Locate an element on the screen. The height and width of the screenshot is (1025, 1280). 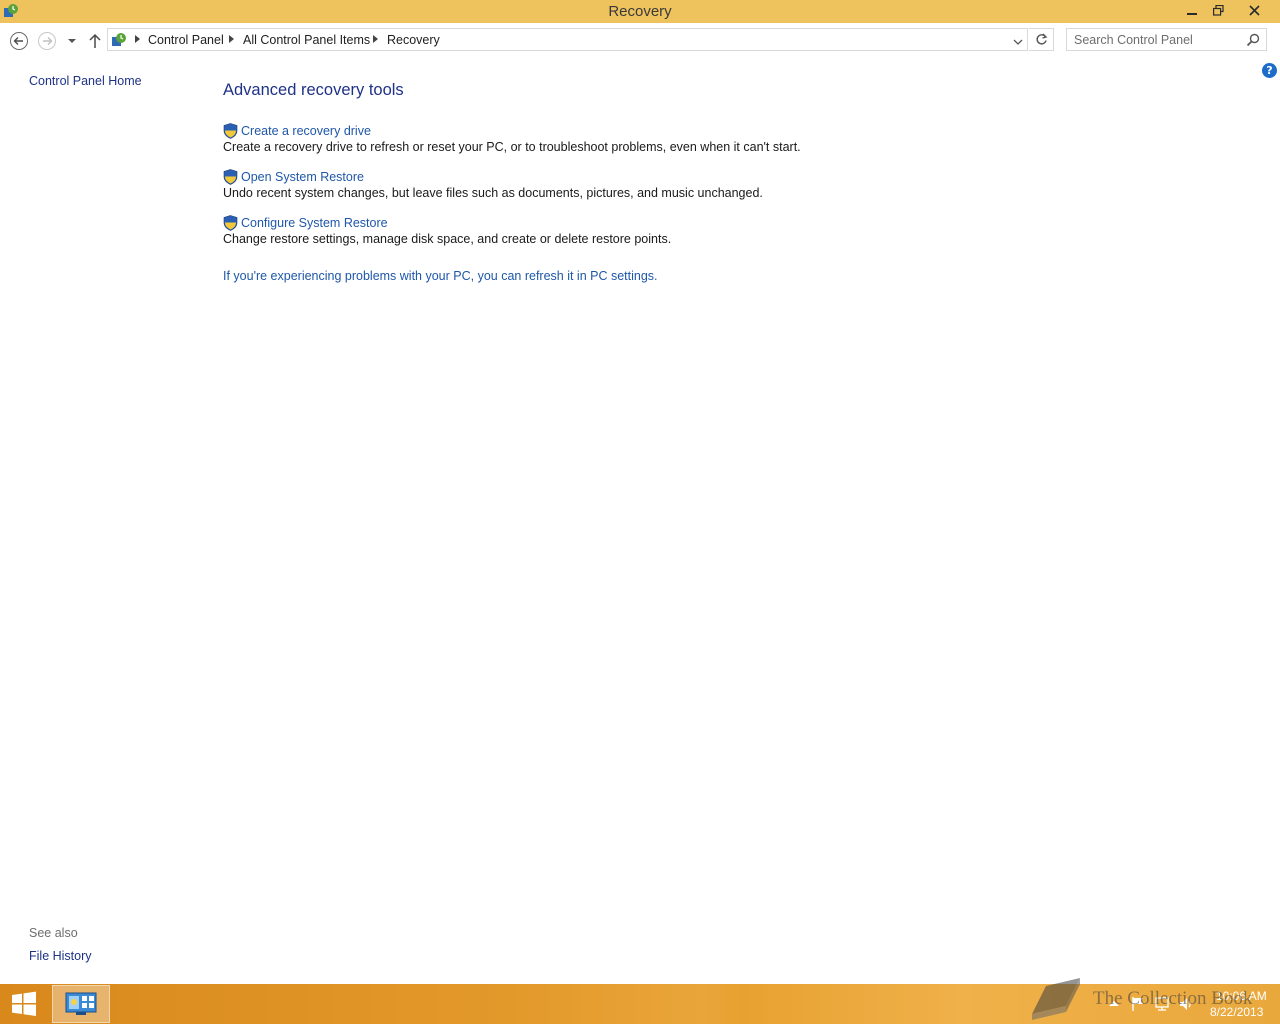
forward-button is located at coordinates (47, 41).